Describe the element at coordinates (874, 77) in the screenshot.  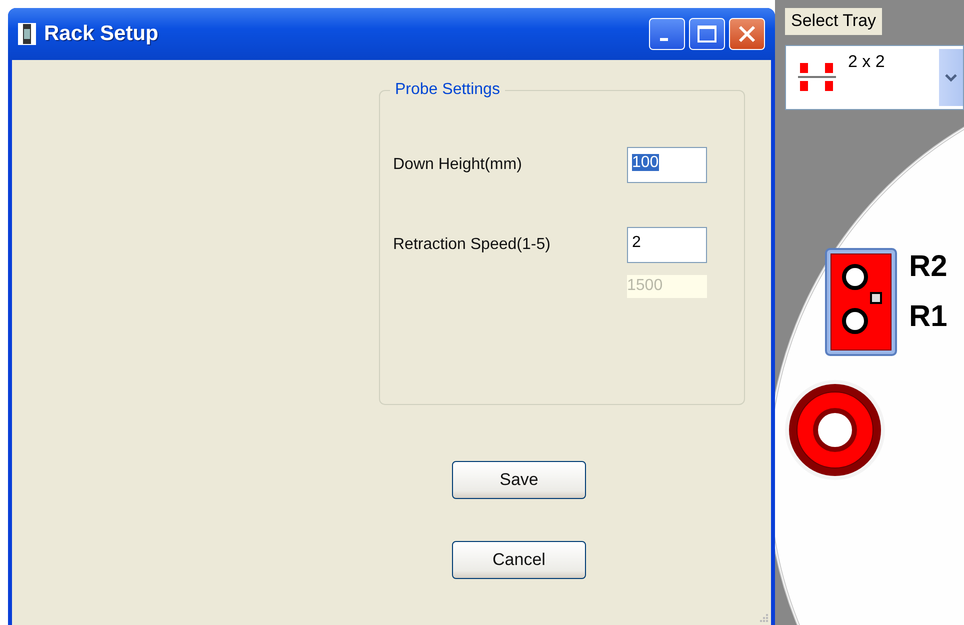
I see `tray-dropdown: 2 x 2` at that location.